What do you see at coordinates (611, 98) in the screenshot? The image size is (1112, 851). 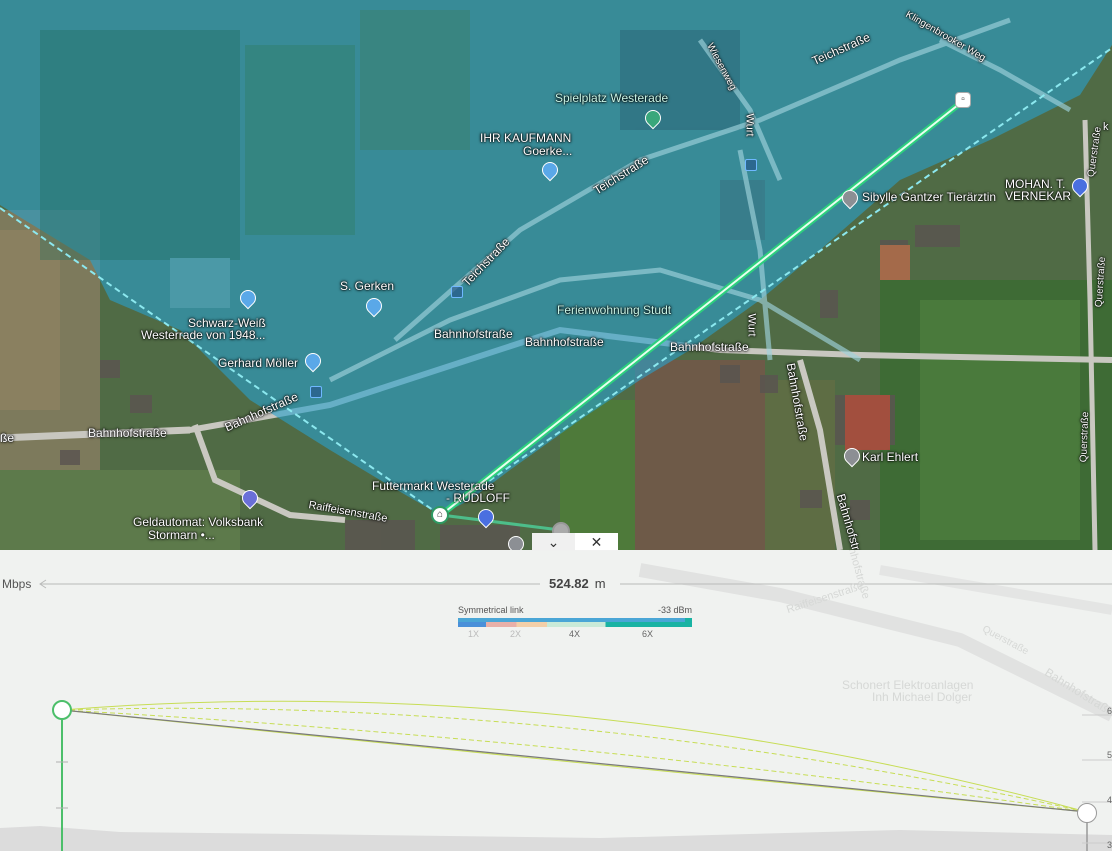 I see `poi-label: Spielplatz Westerade` at bounding box center [611, 98].